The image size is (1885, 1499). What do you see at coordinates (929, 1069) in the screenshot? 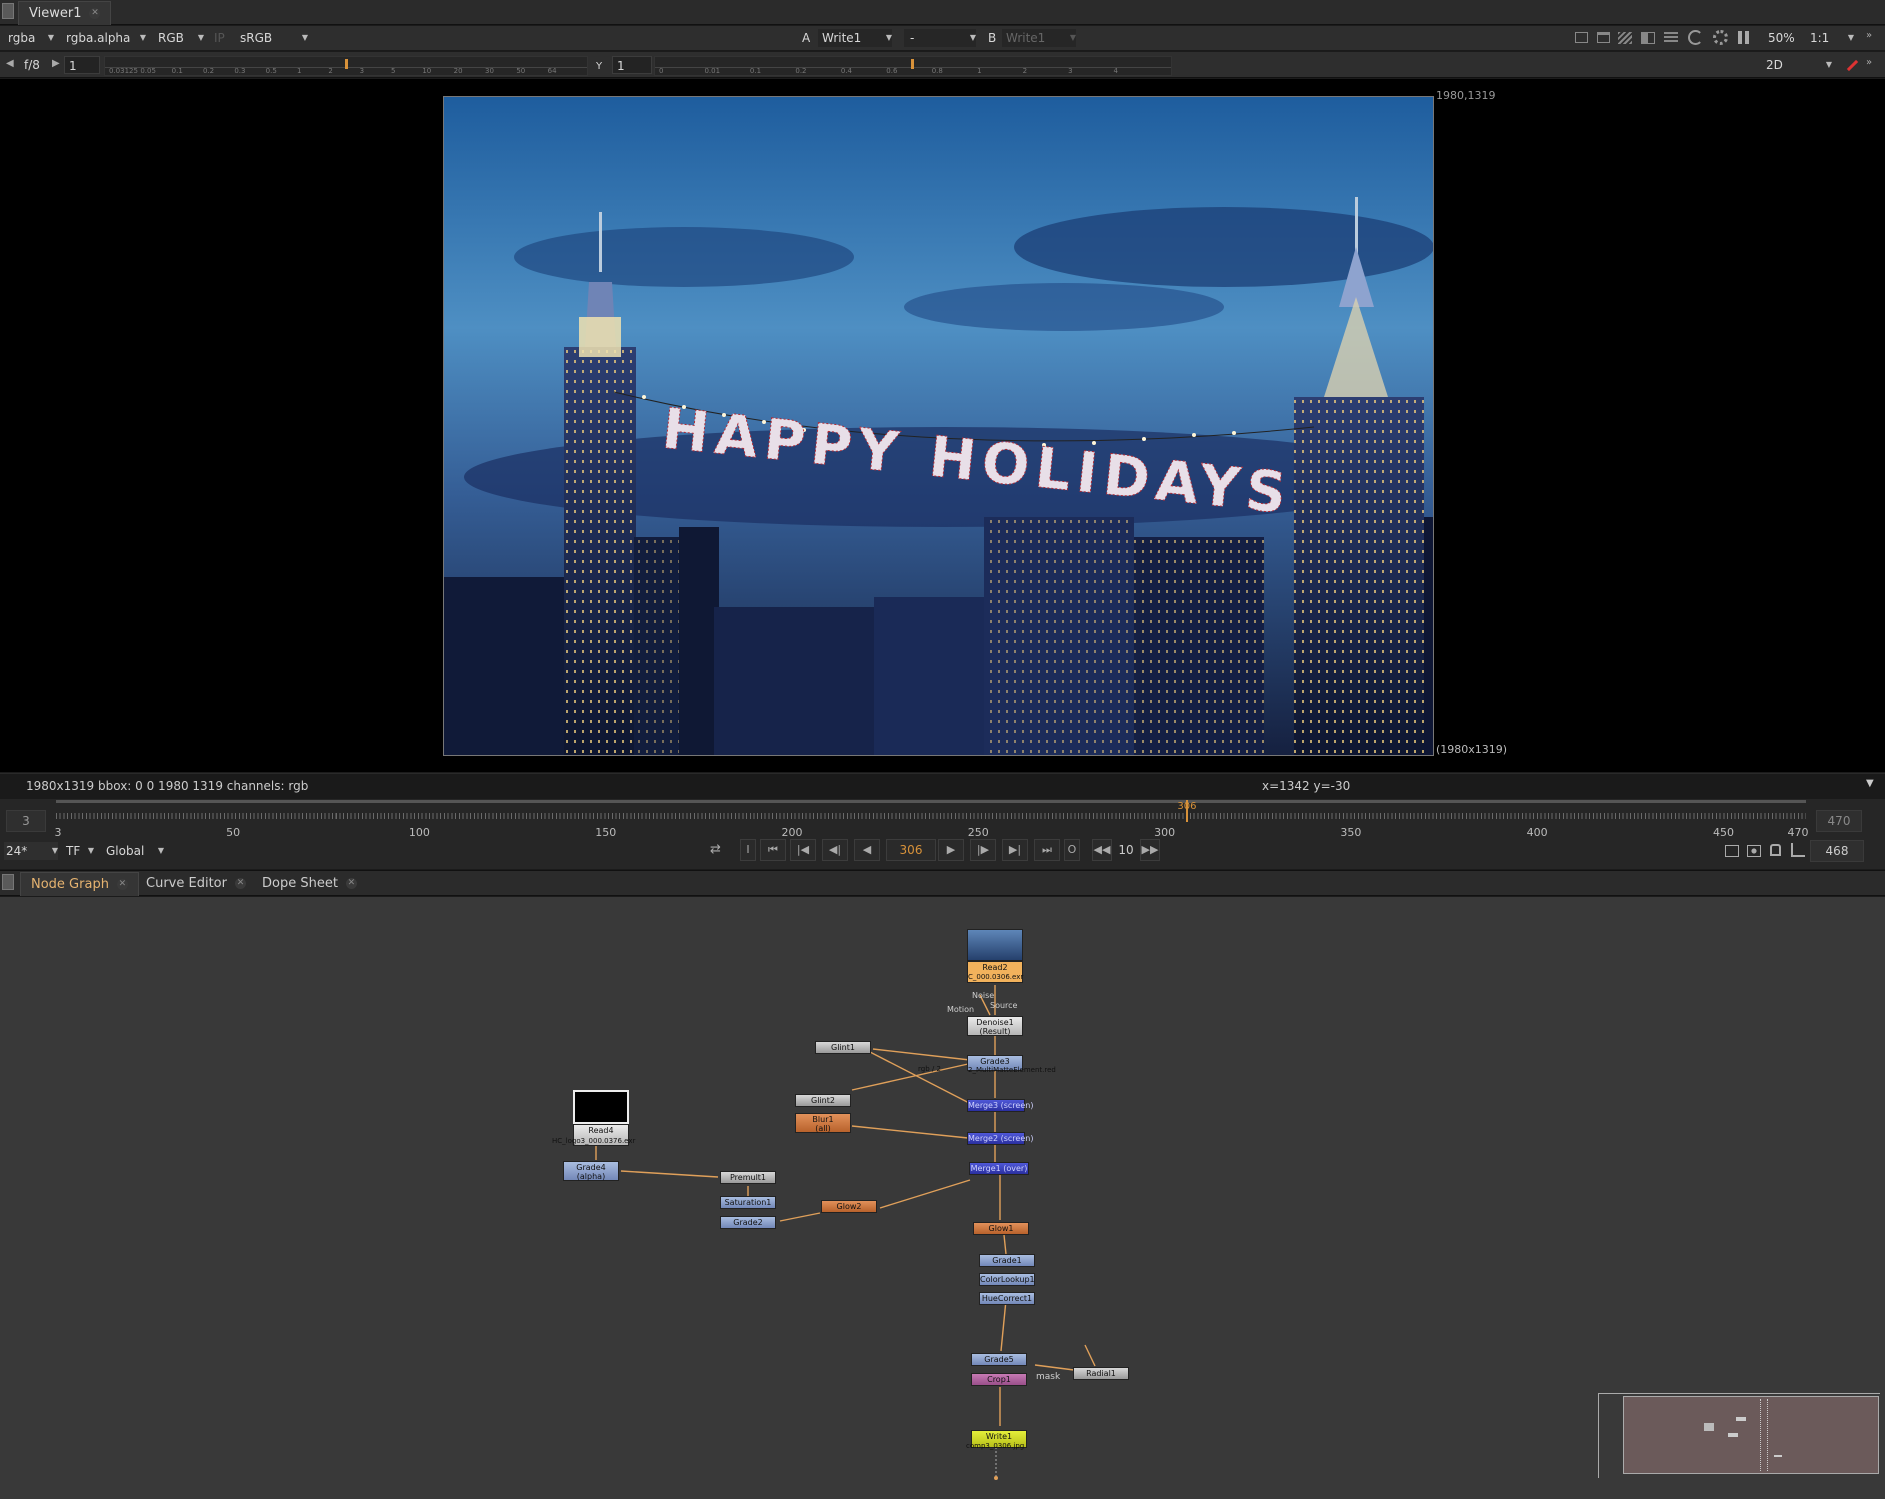
I see `rgb-input-label: rgb / 2` at bounding box center [929, 1069].